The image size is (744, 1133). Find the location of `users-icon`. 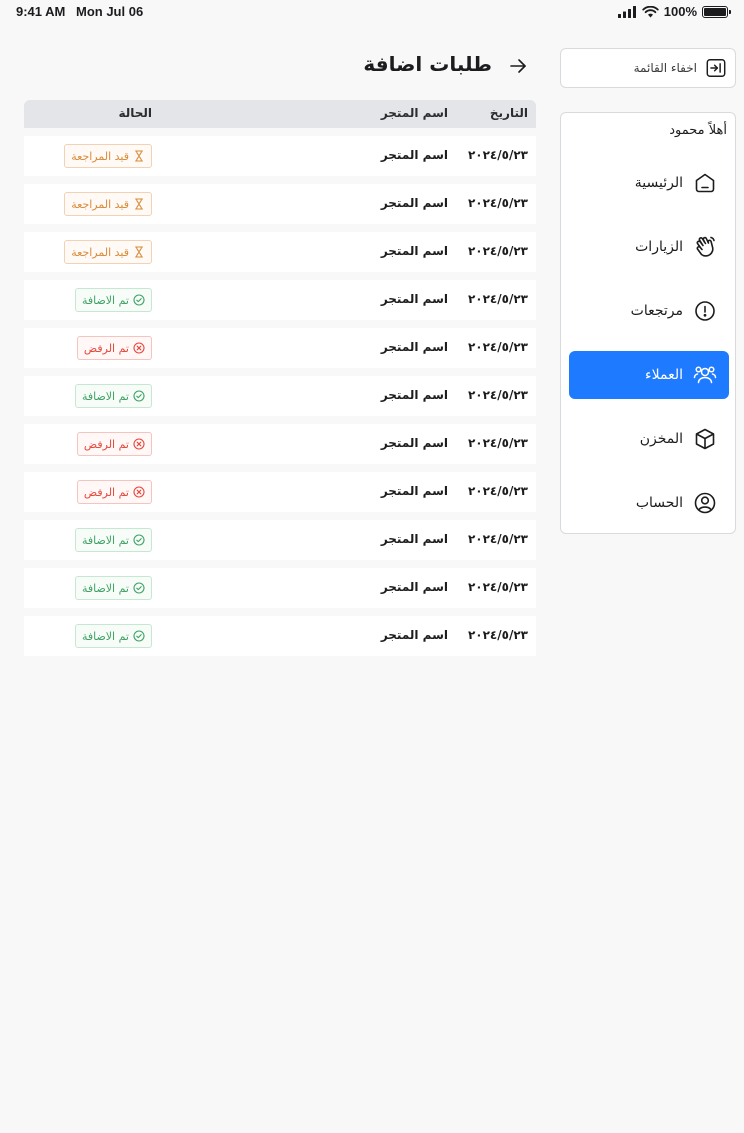

users-icon is located at coordinates (705, 375).